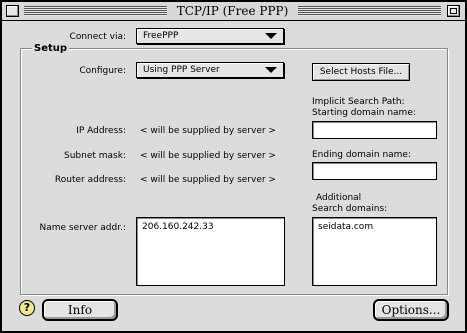  What do you see at coordinates (374, 130) in the screenshot?
I see `starting-domain-field` at bounding box center [374, 130].